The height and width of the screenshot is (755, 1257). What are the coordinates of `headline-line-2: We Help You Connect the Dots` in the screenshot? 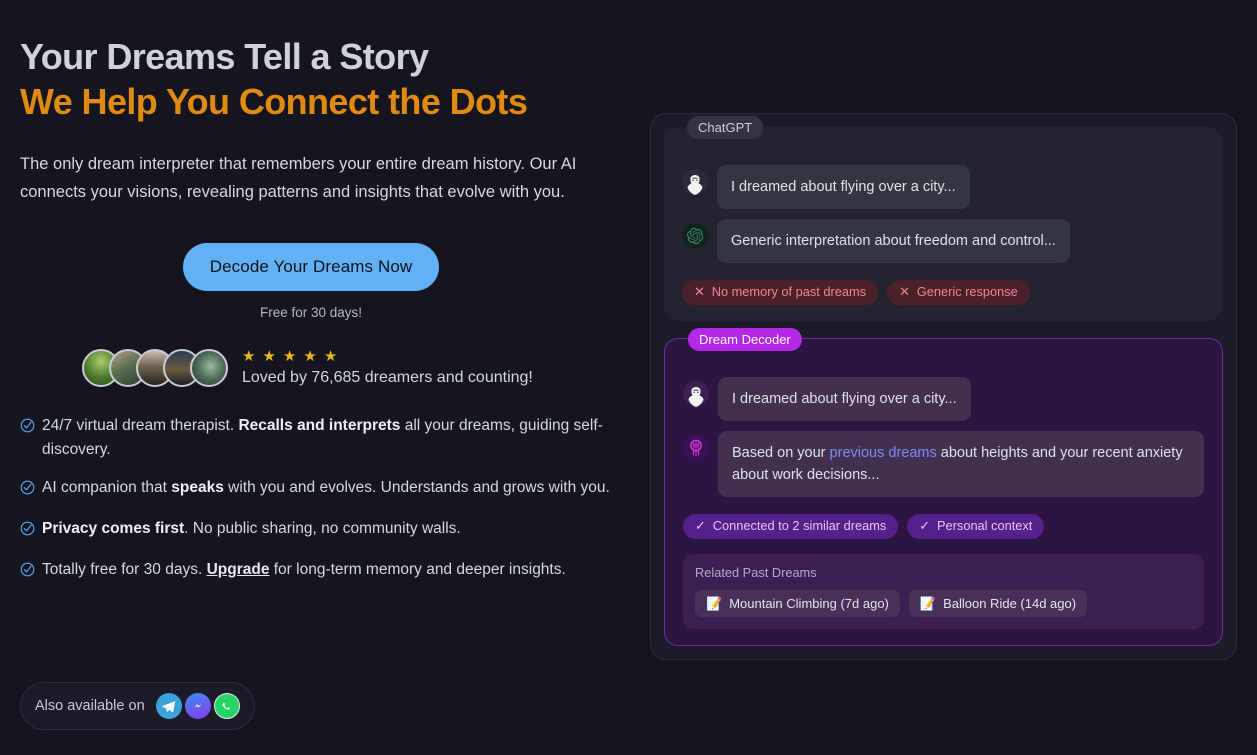 It's located at (274, 101).